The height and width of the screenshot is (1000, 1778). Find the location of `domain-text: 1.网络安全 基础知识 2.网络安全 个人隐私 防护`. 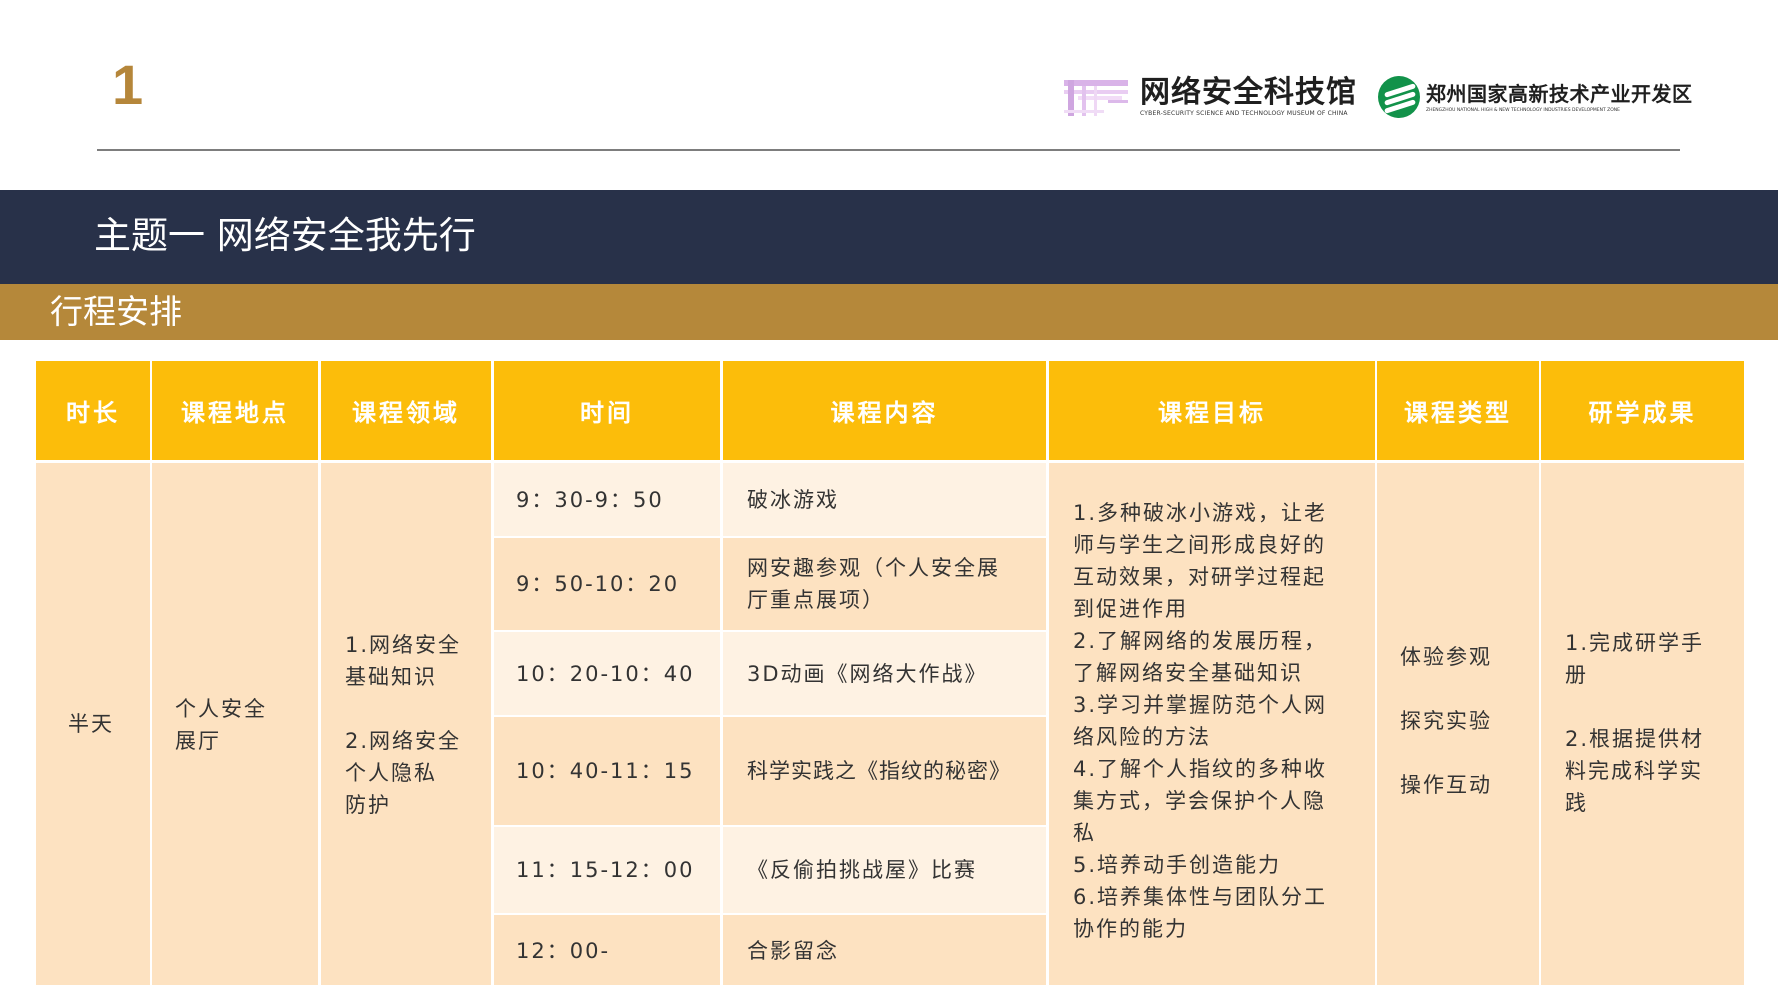

domain-text: 1.网络安全 基础知识 2.网络安全 个人隐私 防护 is located at coordinates (403, 725).